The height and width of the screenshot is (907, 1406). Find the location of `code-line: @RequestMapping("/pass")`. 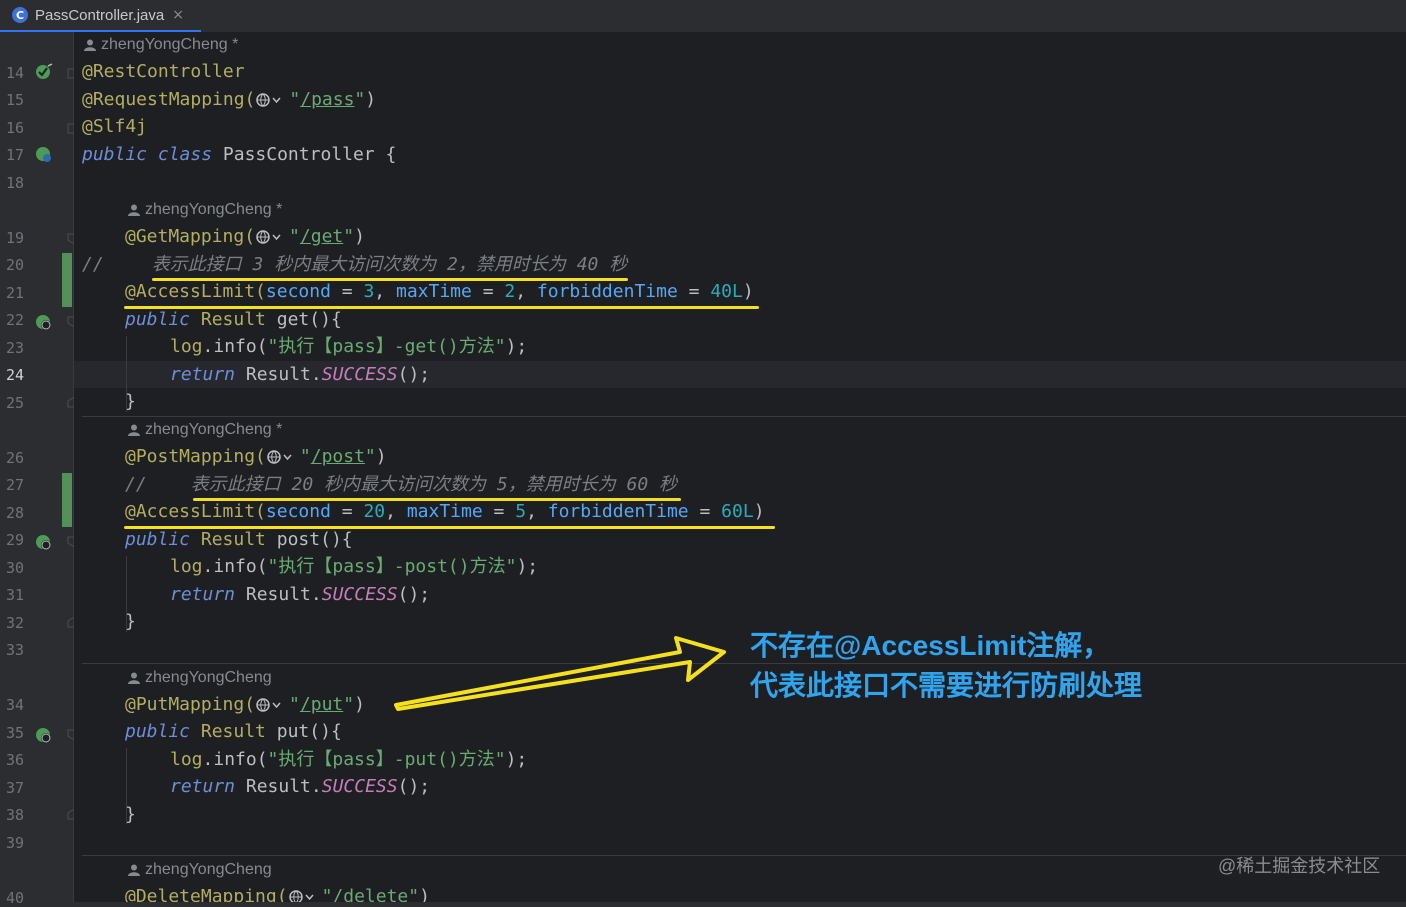

code-line: @RequestMapping("/pass") is located at coordinates (229, 99).